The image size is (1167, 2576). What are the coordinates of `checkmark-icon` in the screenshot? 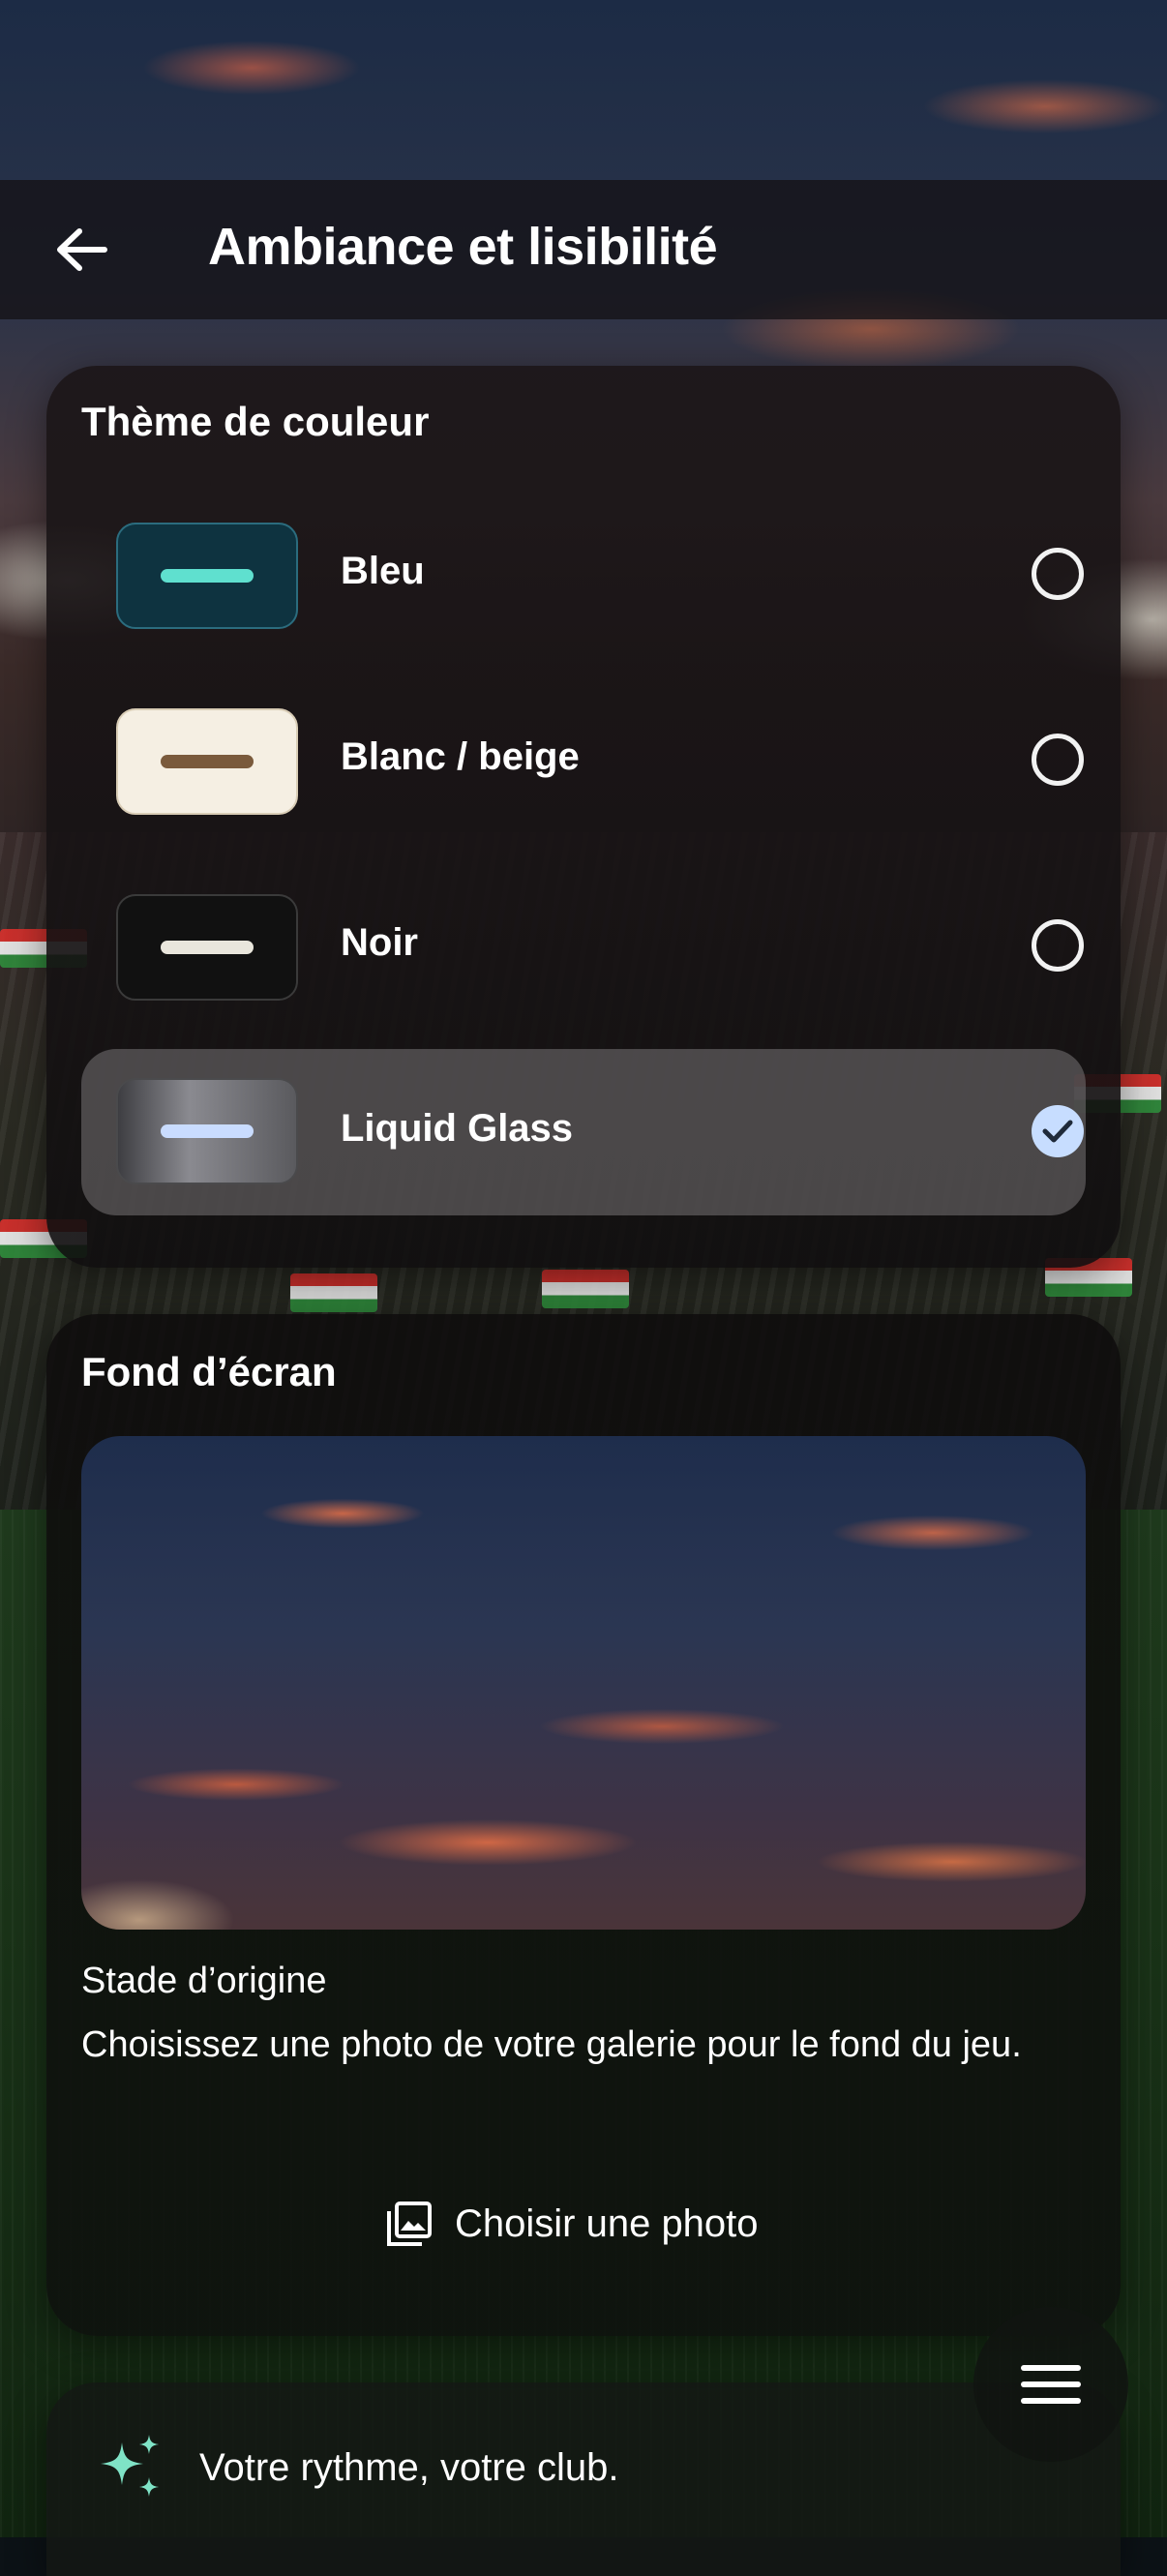 It's located at (1057, 1131).